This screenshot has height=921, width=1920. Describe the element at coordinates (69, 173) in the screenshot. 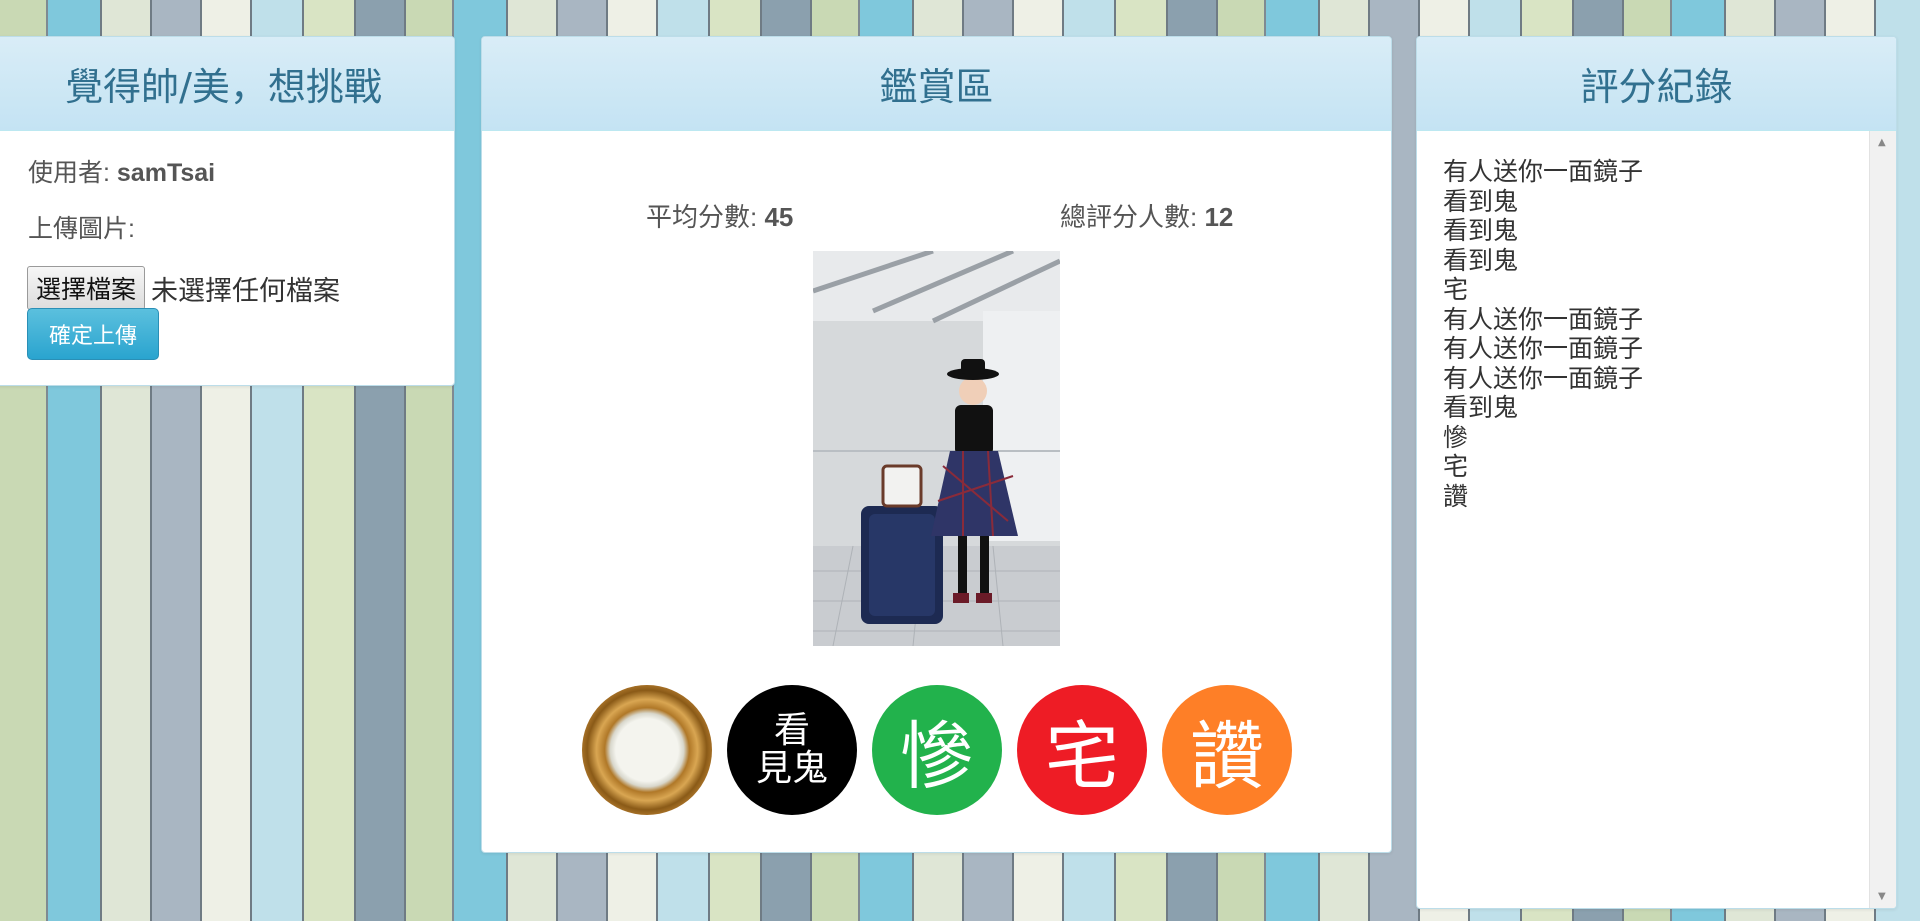

I see `user-label: 使用者:` at that location.